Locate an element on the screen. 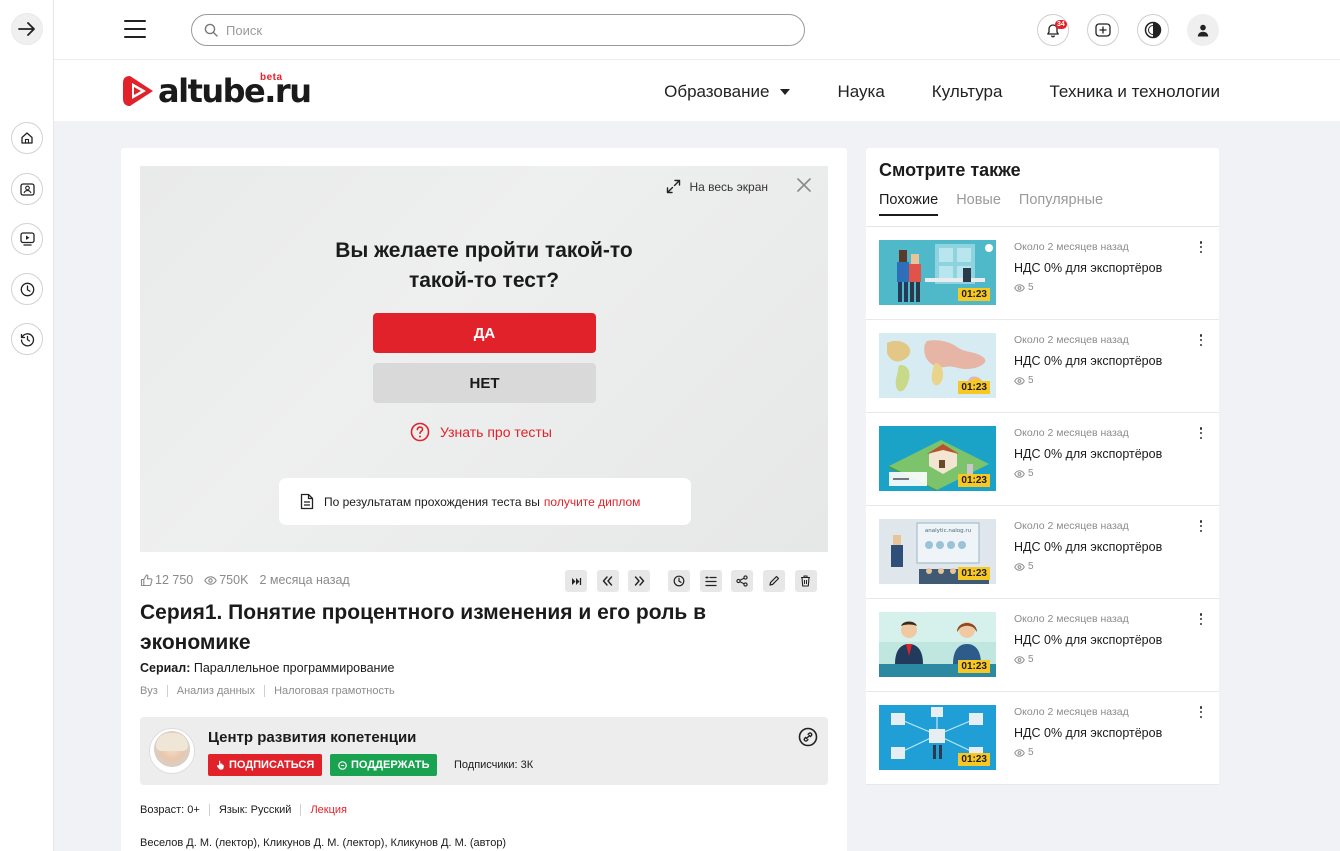  home-button is located at coordinates (27, 138).